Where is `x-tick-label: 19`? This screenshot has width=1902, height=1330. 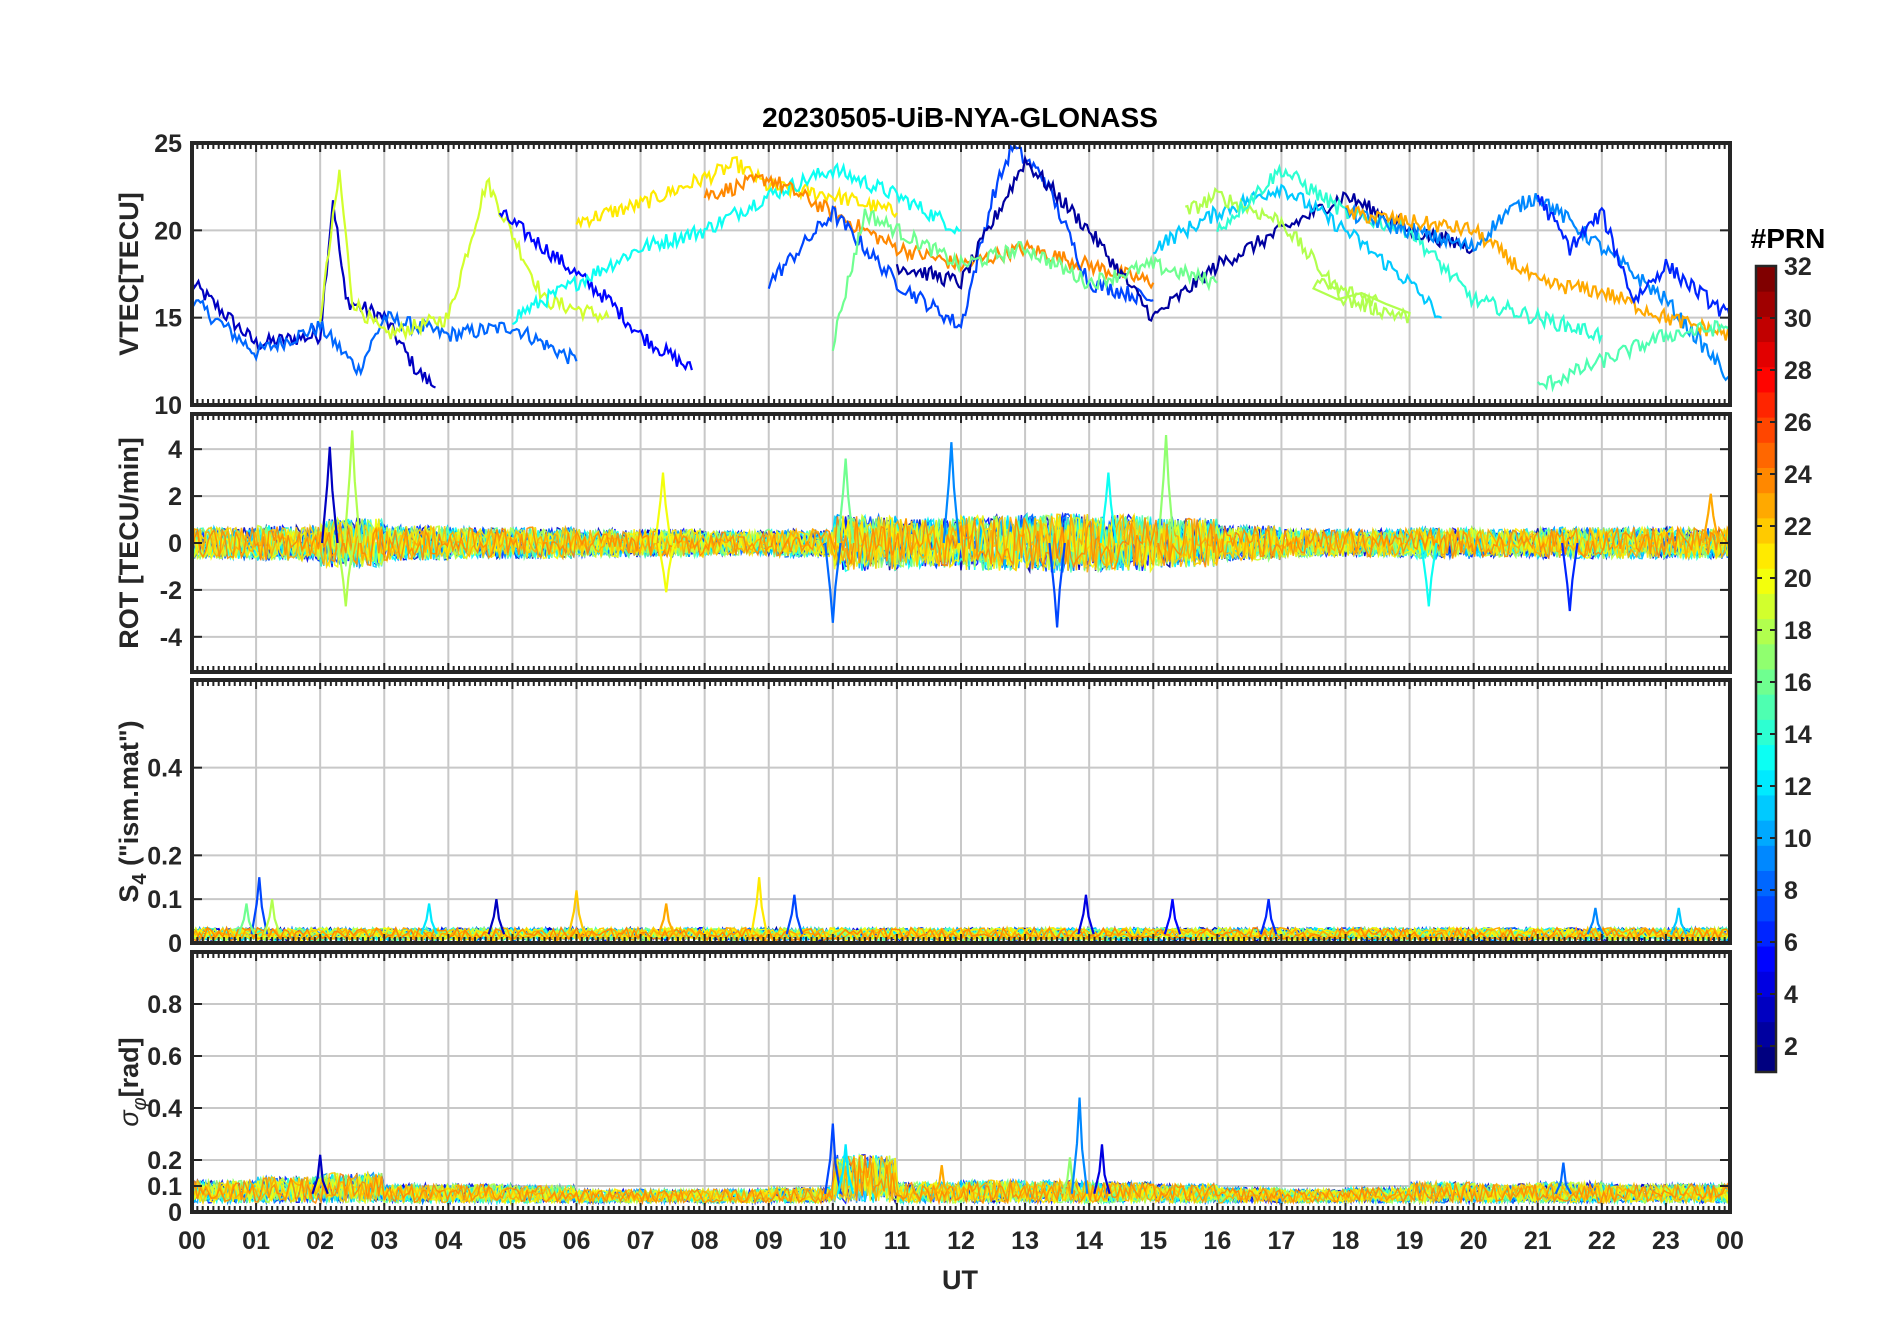 x-tick-label: 19 is located at coordinates (1410, 1241).